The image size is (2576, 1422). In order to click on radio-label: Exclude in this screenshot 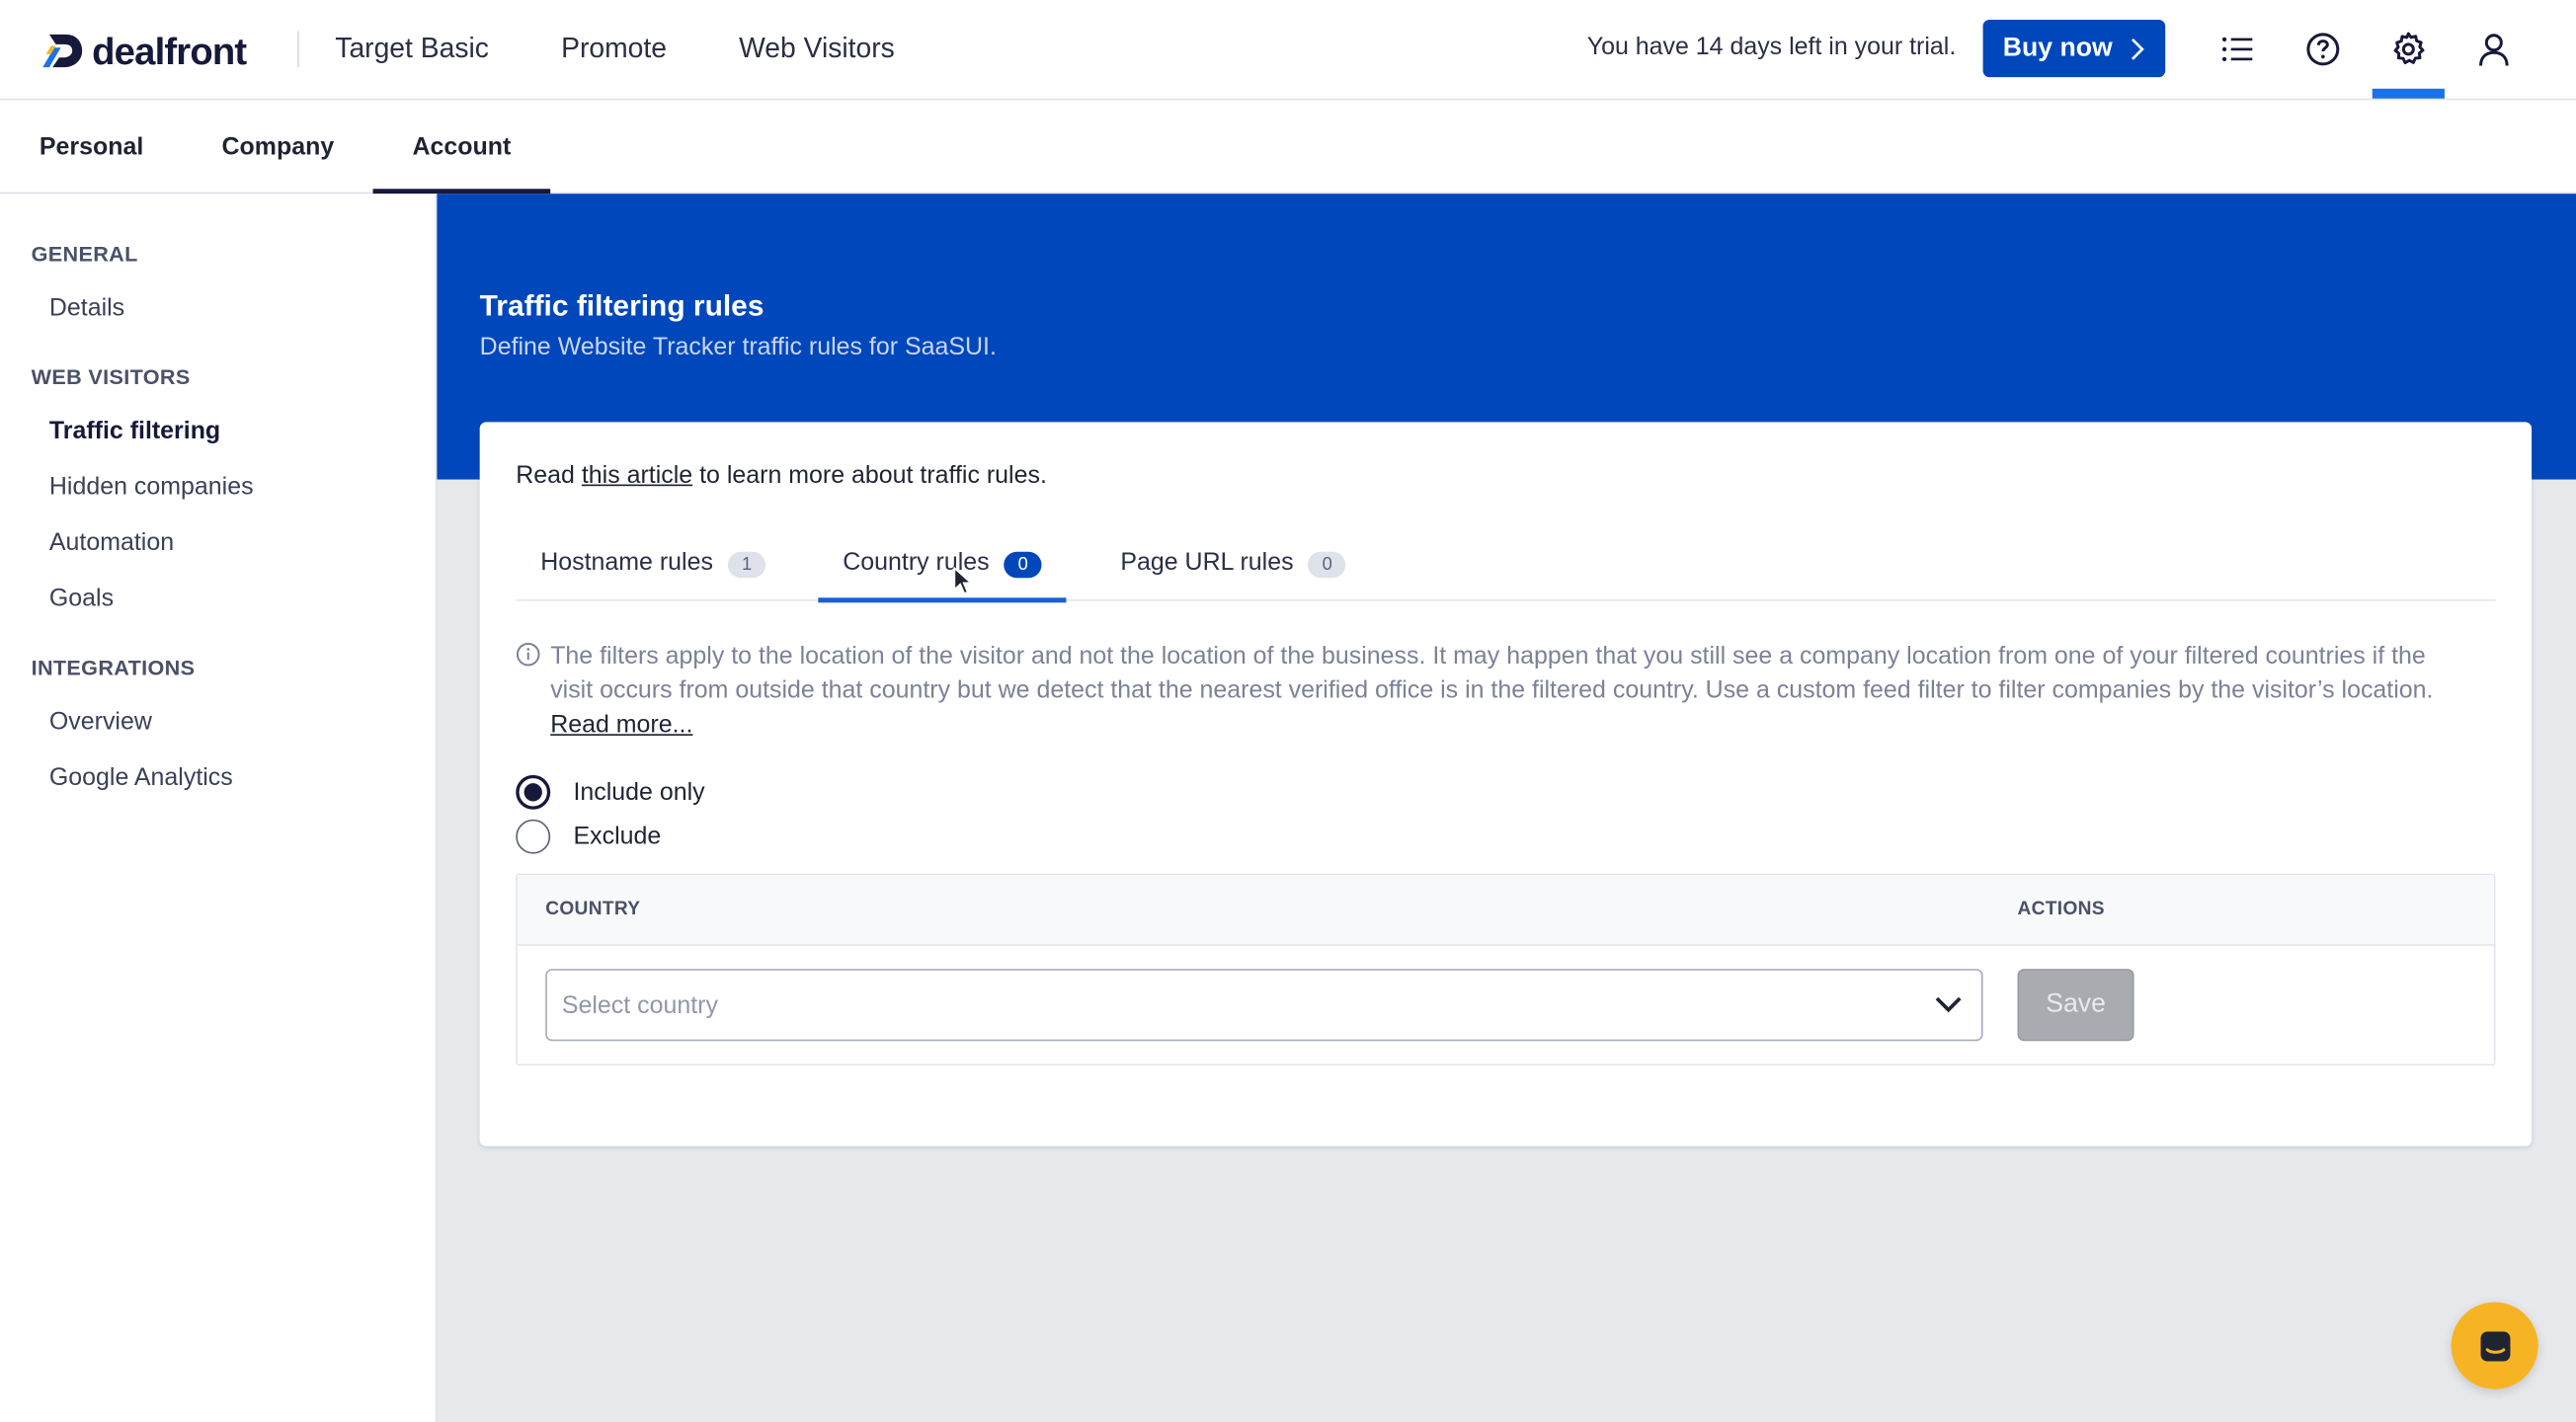, I will do `click(617, 837)`.